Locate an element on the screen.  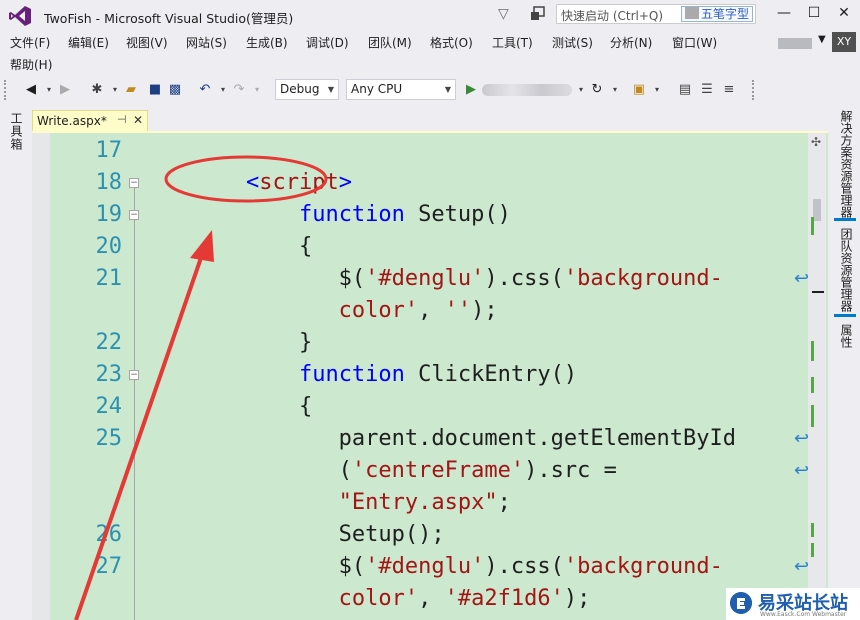
start-debugging-icon: ▶ is located at coordinates (471, 90).